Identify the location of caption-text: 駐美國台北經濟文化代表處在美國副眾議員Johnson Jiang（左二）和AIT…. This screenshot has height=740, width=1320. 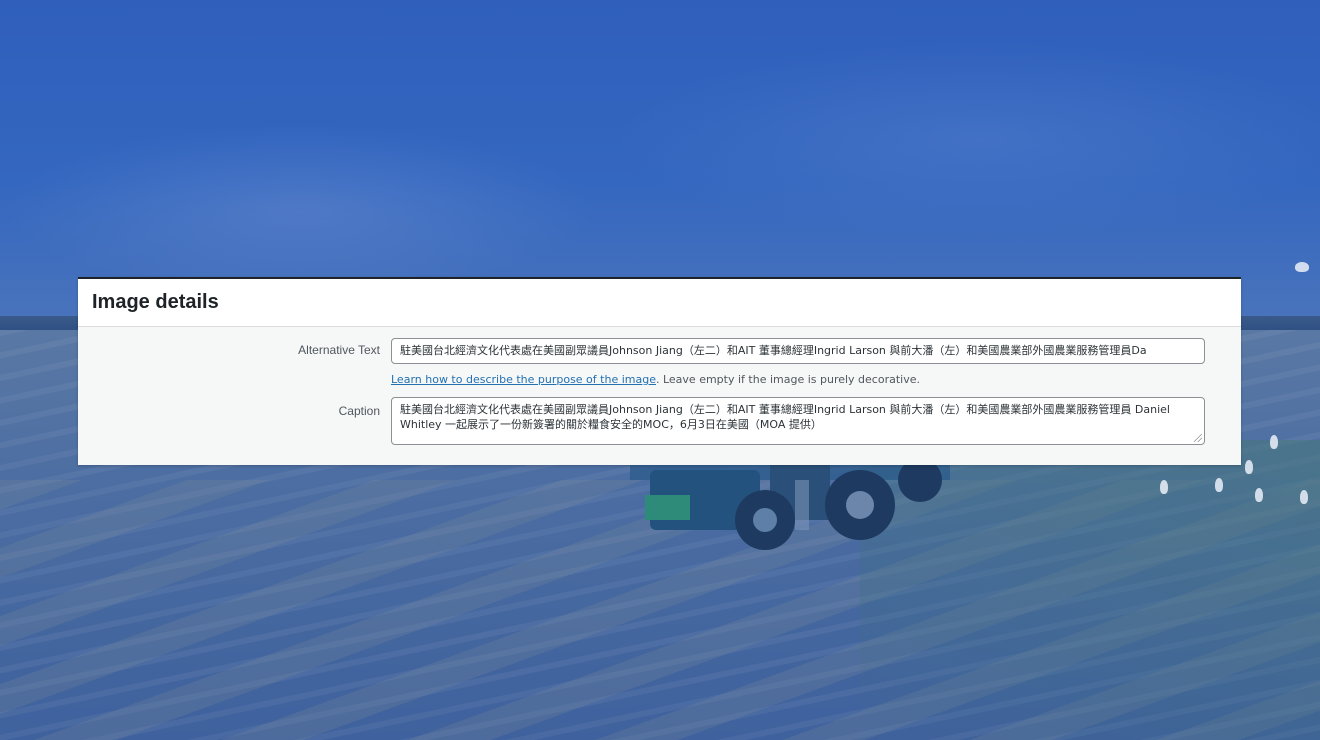
(785, 417).